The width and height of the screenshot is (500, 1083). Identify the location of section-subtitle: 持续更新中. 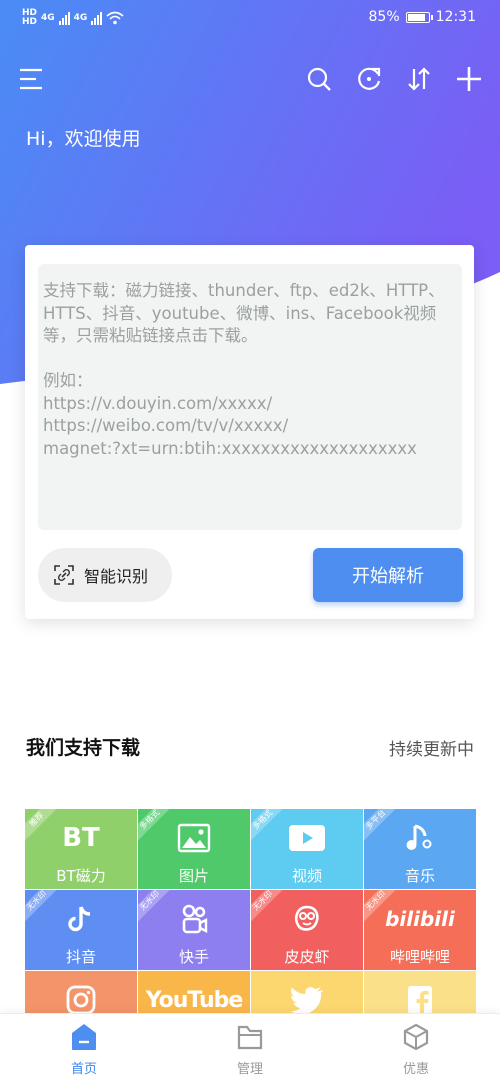
(431, 750).